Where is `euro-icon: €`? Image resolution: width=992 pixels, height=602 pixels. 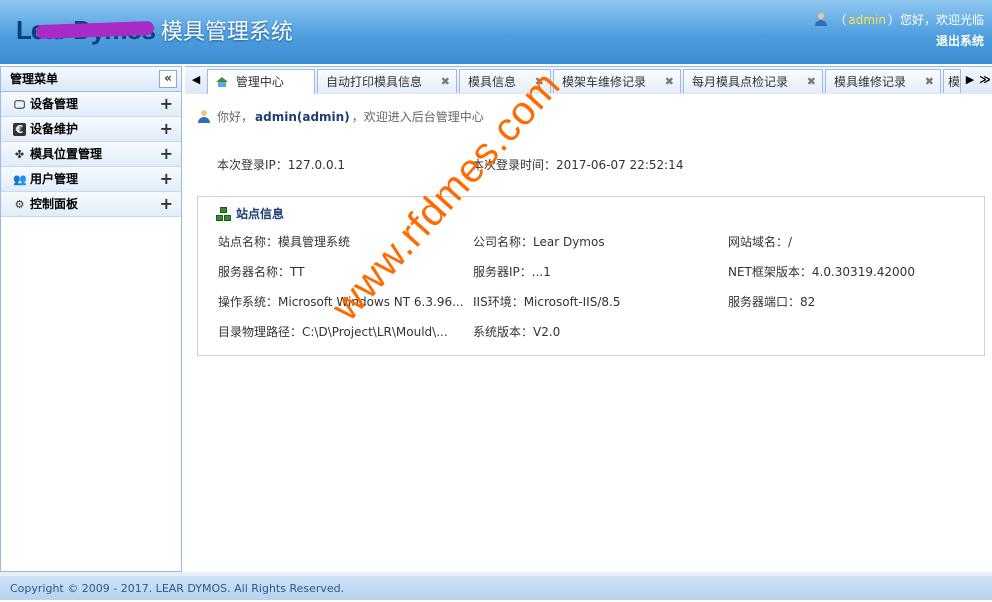
euro-icon: € is located at coordinates (19, 129).